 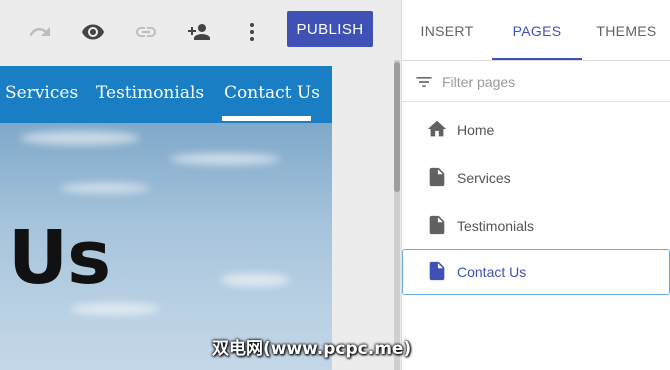 What do you see at coordinates (272, 93) in the screenshot?
I see `site-nav-contact-us: Contact Us` at bounding box center [272, 93].